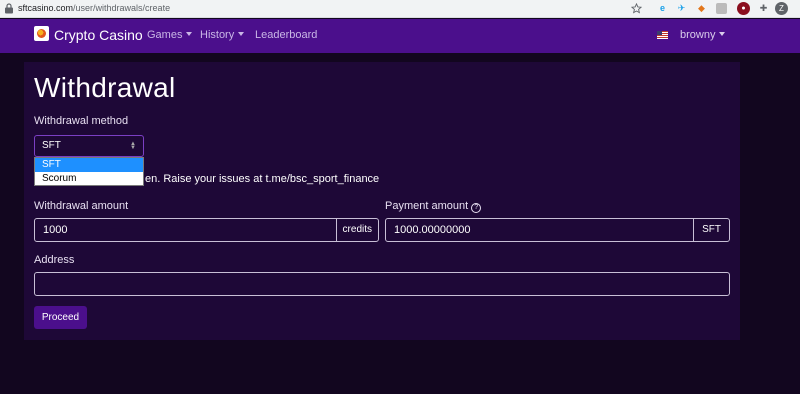 The image size is (800, 394). Describe the element at coordinates (557, 230) in the screenshot. I see `payment-amount-field: 1000.00000000 SFT` at that location.